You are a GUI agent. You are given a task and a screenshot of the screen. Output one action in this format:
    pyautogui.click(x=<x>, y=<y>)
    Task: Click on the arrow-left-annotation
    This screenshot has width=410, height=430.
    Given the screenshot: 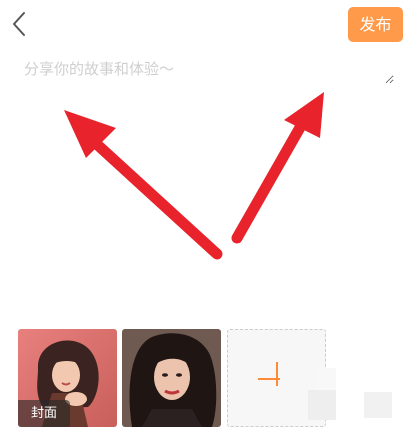 What is the action you would take?
    pyautogui.click(x=143, y=185)
    